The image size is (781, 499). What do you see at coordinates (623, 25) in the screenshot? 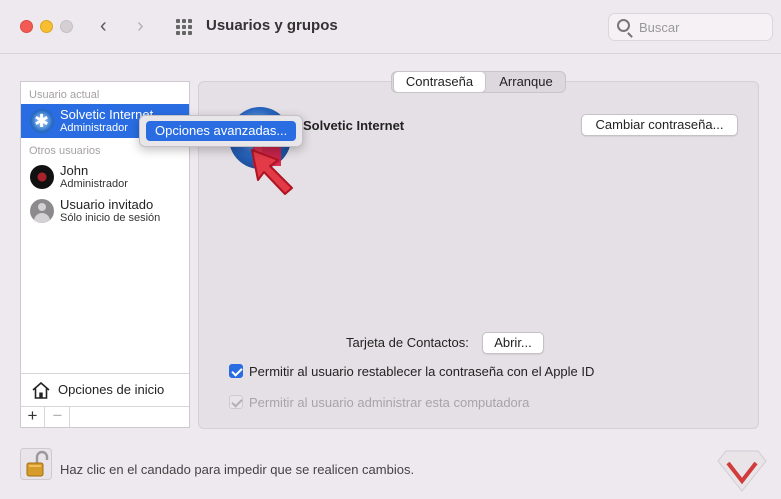
I see `search-icon` at bounding box center [623, 25].